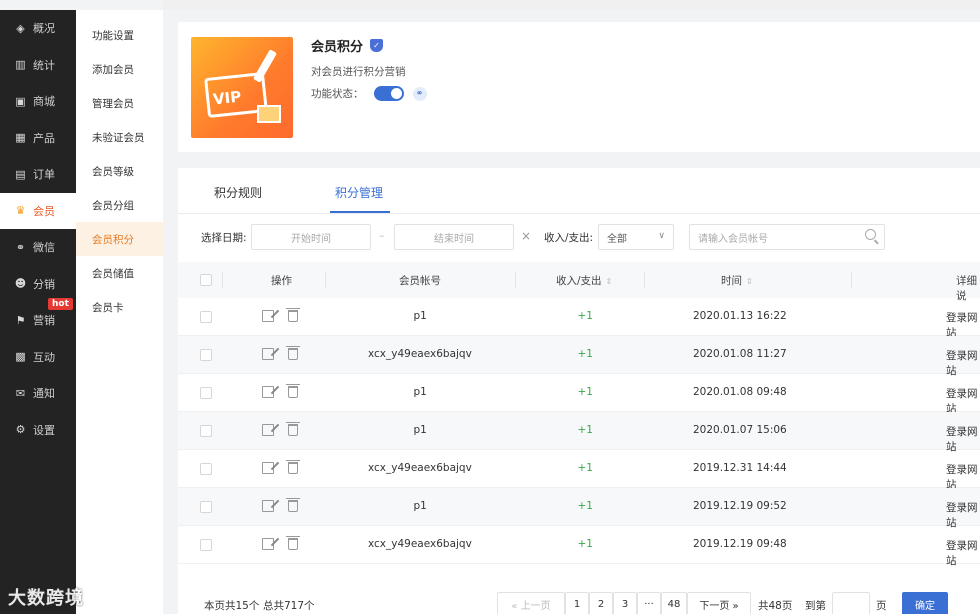 Image resolution: width=980 pixels, height=614 pixels. What do you see at coordinates (38, 174) in the screenshot?
I see `sidebar-item-4: ▤ 订单` at bounding box center [38, 174].